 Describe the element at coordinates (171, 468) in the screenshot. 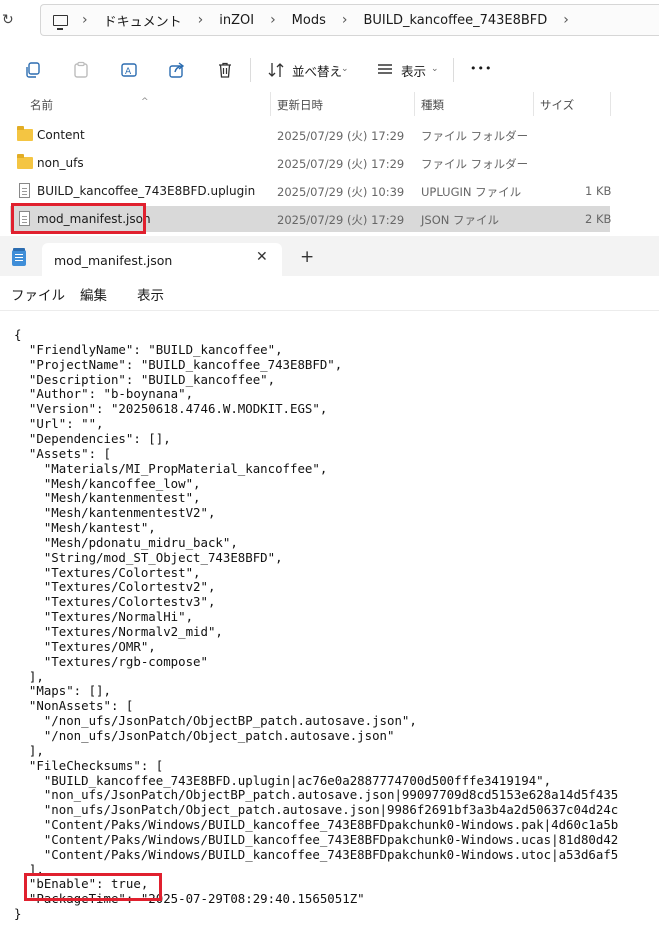

I see `code-line: "Materials/MI_PropMaterial_kancoffee",` at that location.